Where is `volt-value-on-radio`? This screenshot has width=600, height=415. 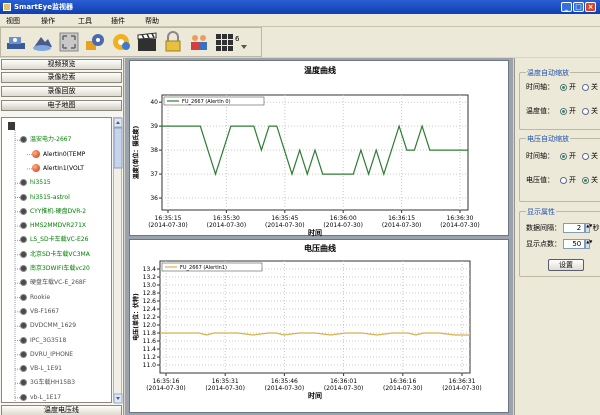 volt-value-on-radio is located at coordinates (563, 180).